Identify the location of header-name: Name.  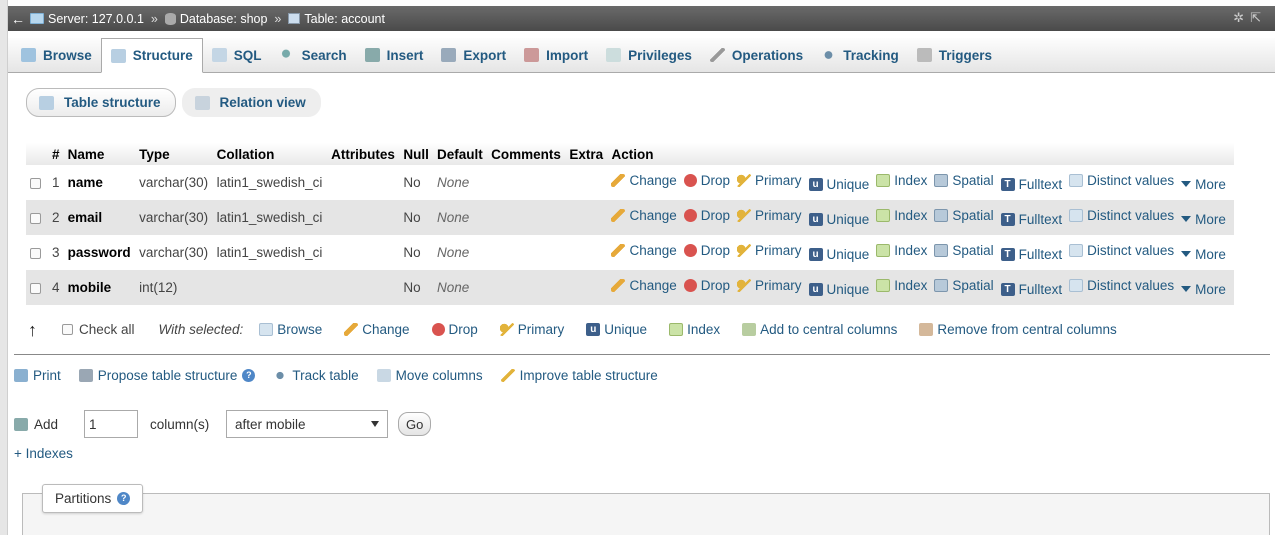
(99, 154).